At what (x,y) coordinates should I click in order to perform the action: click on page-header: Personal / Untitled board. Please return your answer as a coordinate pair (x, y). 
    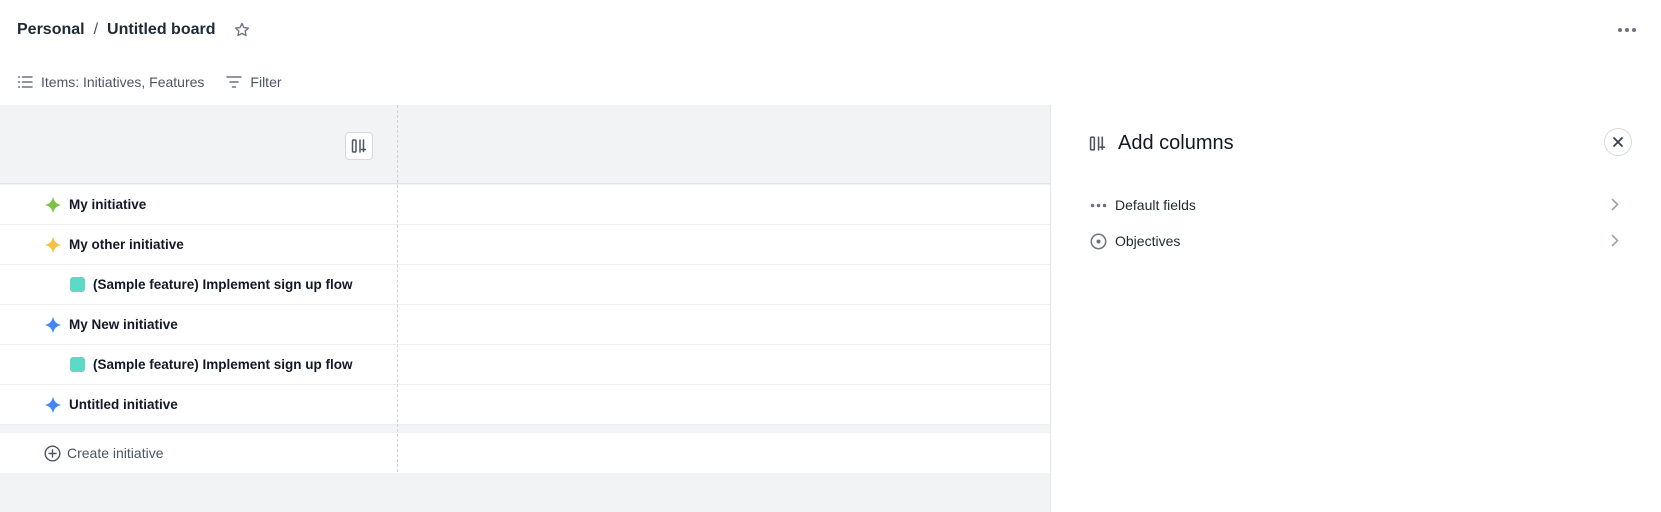
    Looking at the image, I should click on (830, 30).